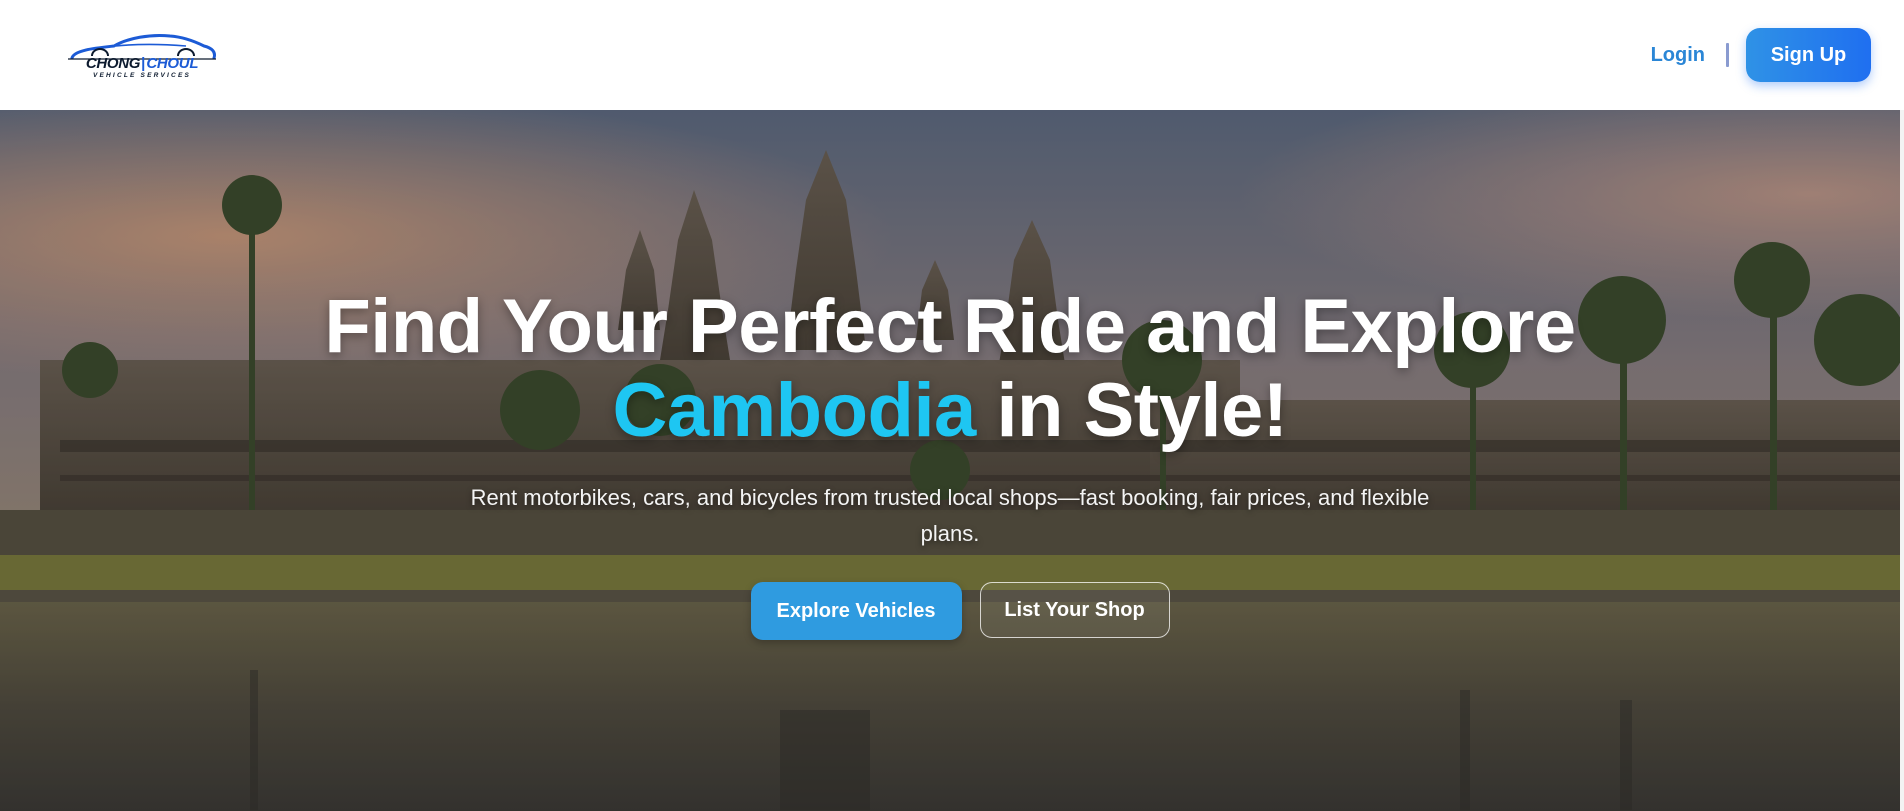  I want to click on brand-wordmark: CHONG | CHOUL, so click(142, 63).